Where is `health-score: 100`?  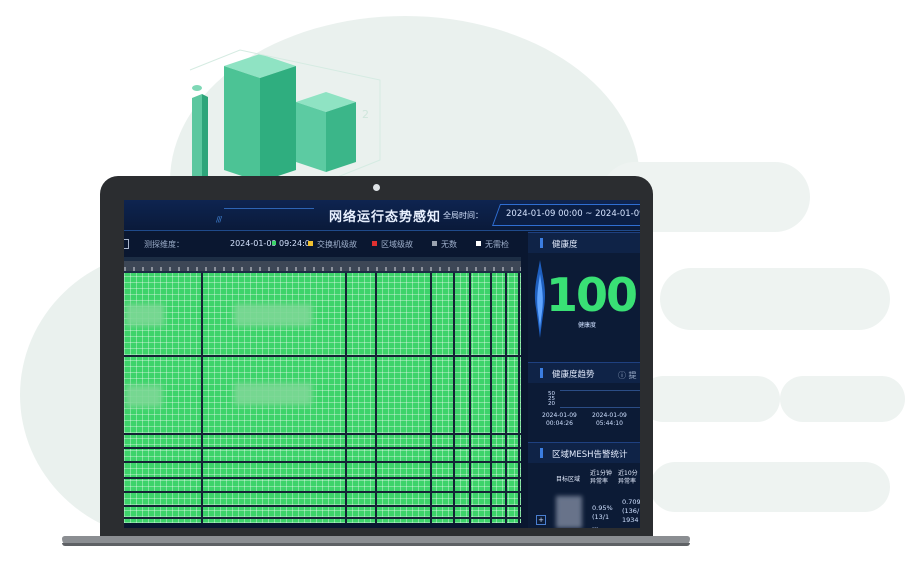
health-score: 100 is located at coordinates (592, 295).